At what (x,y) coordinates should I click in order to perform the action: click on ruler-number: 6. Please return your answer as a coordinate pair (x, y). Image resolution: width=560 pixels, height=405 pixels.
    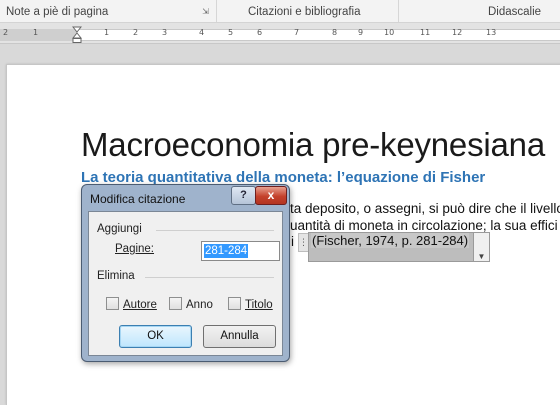
    Looking at the image, I should click on (260, 32).